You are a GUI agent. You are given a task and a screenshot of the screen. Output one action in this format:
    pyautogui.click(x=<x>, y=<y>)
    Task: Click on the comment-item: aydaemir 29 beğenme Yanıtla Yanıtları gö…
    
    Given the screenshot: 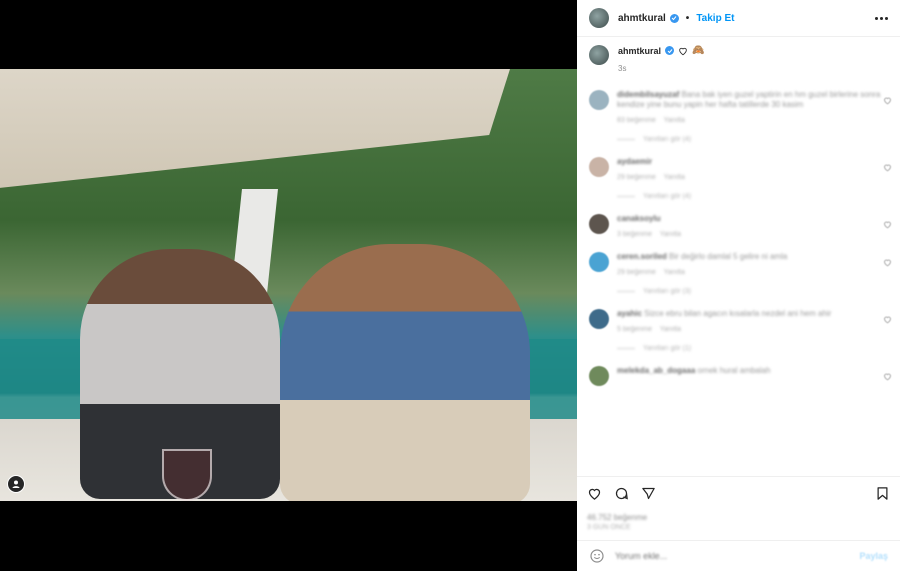 What is the action you would take?
    pyautogui.click(x=738, y=178)
    